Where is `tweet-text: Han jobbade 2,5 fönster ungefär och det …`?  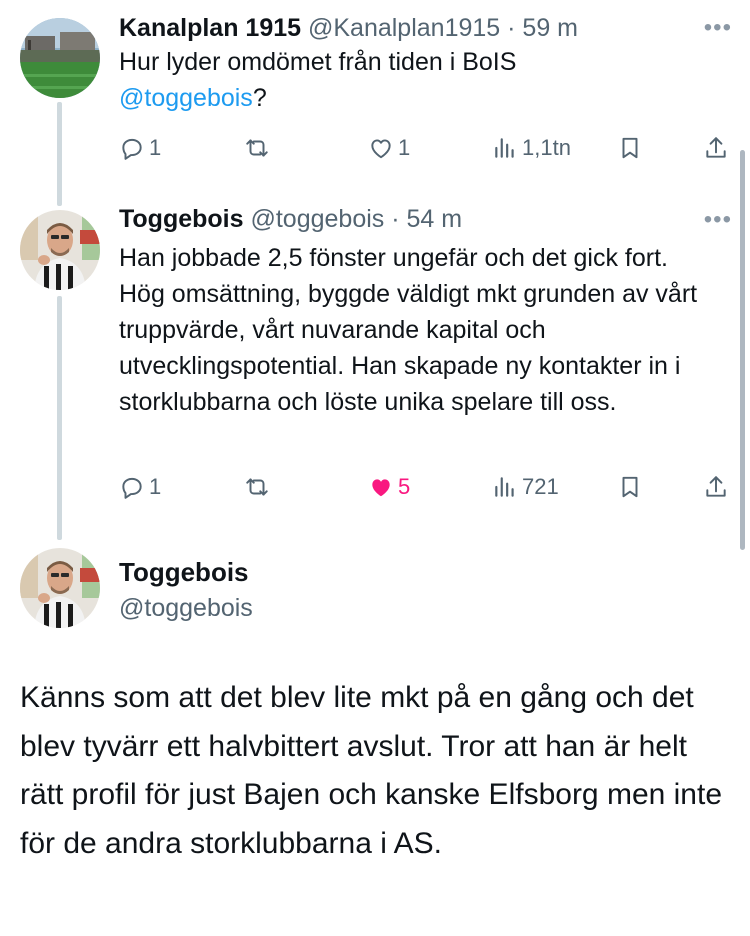
tweet-text: Han jobbade 2,5 fönster ungefär och det … is located at coordinates (408, 330).